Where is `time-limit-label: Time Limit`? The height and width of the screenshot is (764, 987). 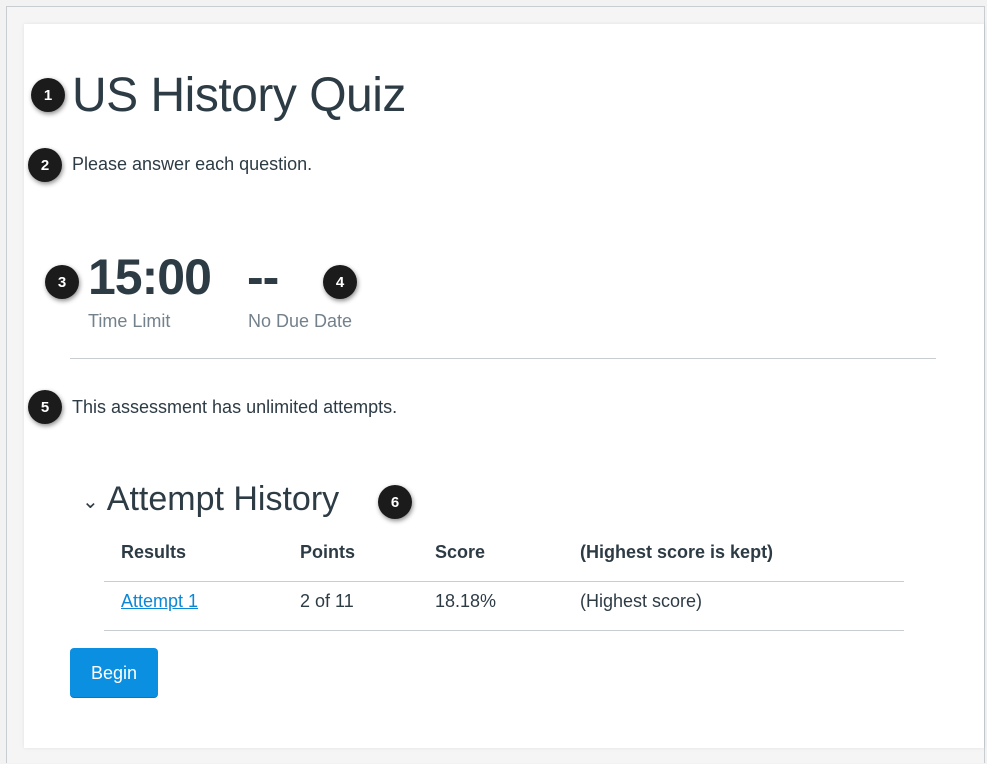 time-limit-label: Time Limit is located at coordinates (129, 321).